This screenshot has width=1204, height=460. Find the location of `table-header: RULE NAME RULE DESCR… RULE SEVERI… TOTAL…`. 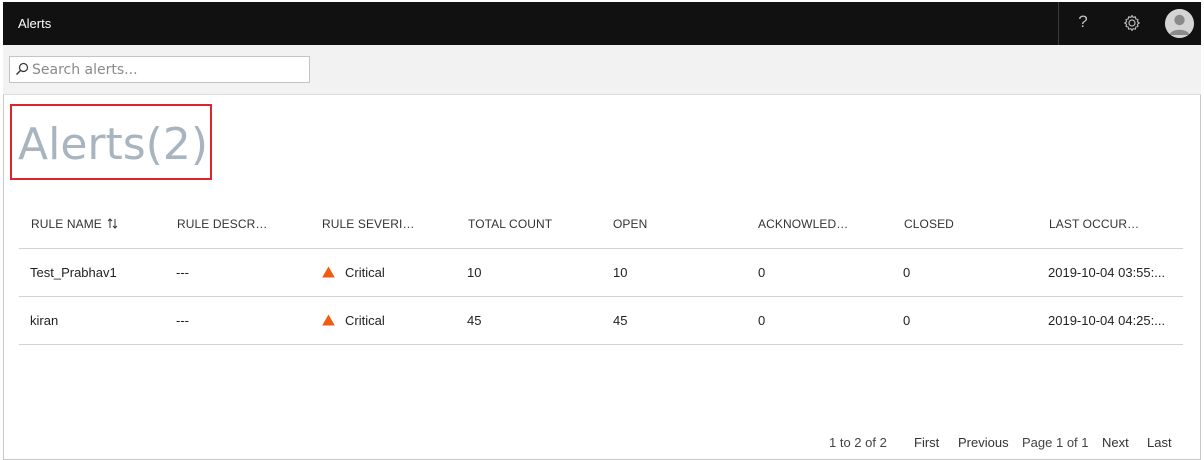

table-header: RULE NAME RULE DESCR… RULE SEVERI… TOTAL… is located at coordinates (601, 225).